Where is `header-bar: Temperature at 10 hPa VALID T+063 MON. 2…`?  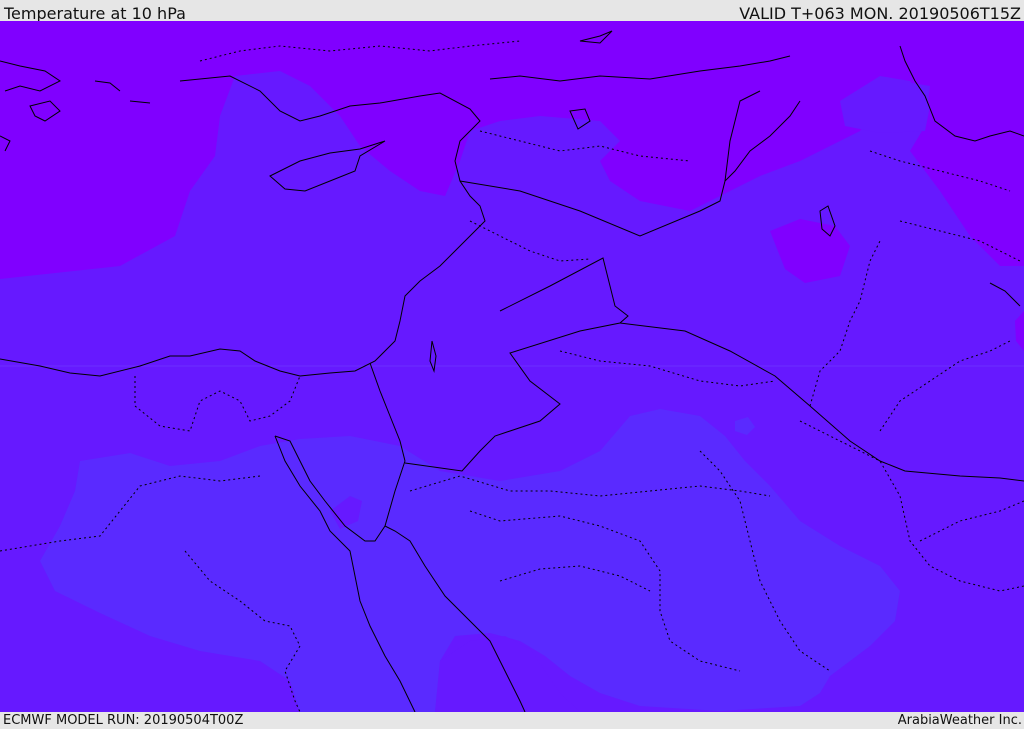 header-bar: Temperature at 10 hPa VALID T+063 MON. 2… is located at coordinates (512, 11).